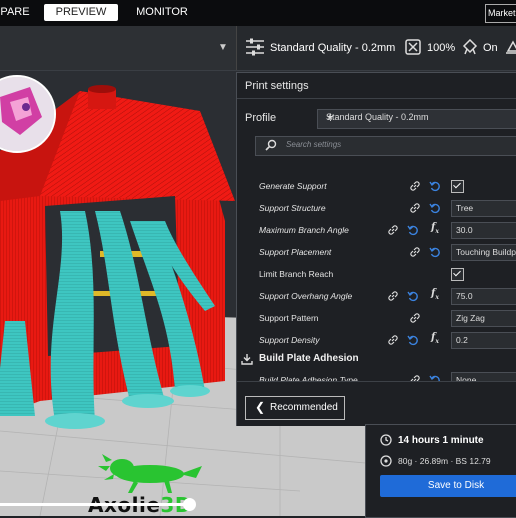 Image resolution: width=516 pixels, height=518 pixels. I want to click on save-label: Save to Disk, so click(456, 485).